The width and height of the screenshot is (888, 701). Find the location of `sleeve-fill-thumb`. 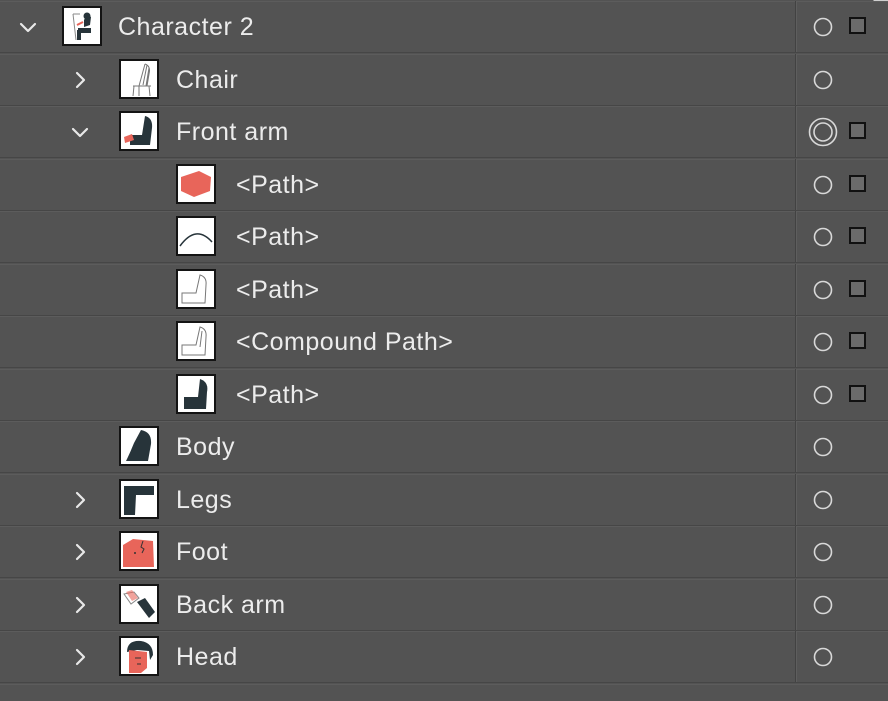

sleeve-fill-thumb is located at coordinates (196, 393).